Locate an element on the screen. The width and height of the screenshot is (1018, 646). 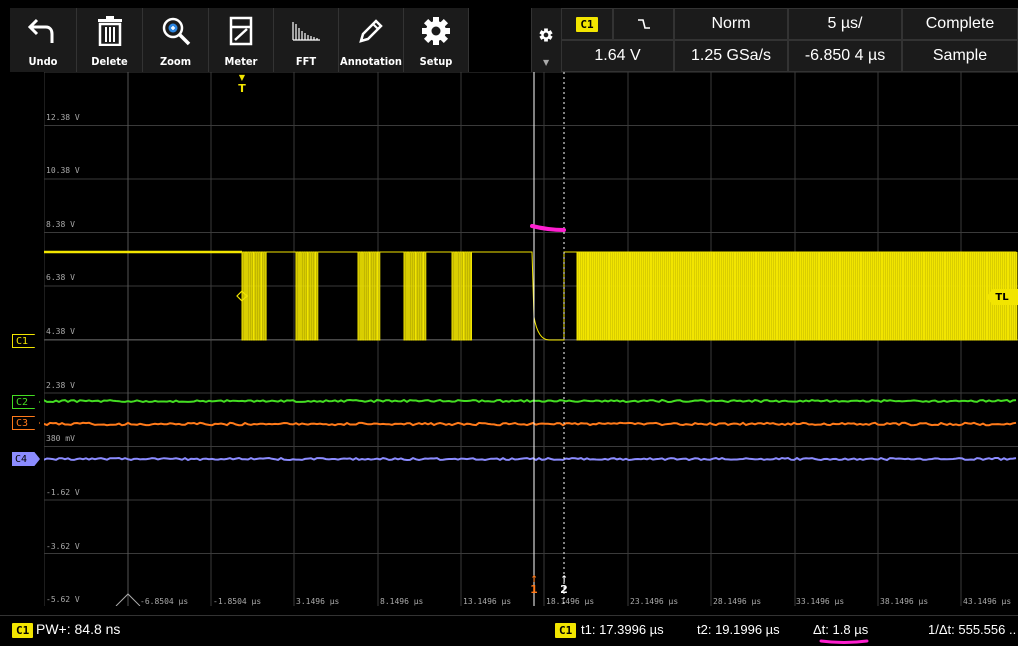
y-label: 10.38 V is located at coordinates (63, 170).